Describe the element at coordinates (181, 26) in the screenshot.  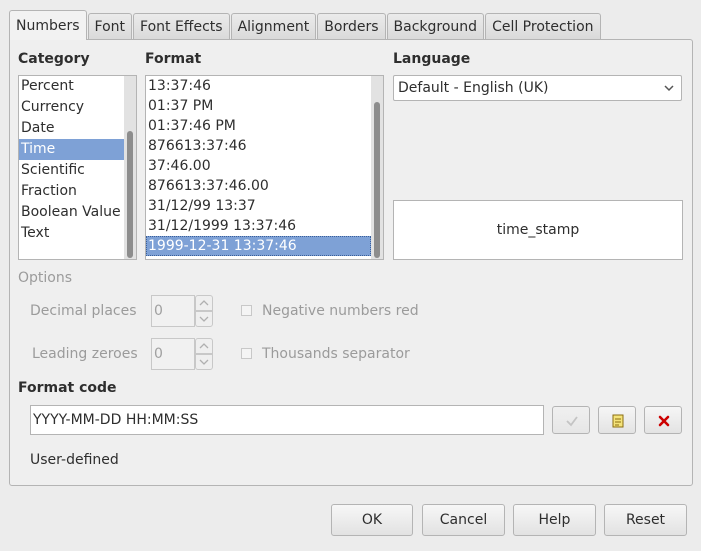
I see `tab-font-effects: Font Effects` at that location.